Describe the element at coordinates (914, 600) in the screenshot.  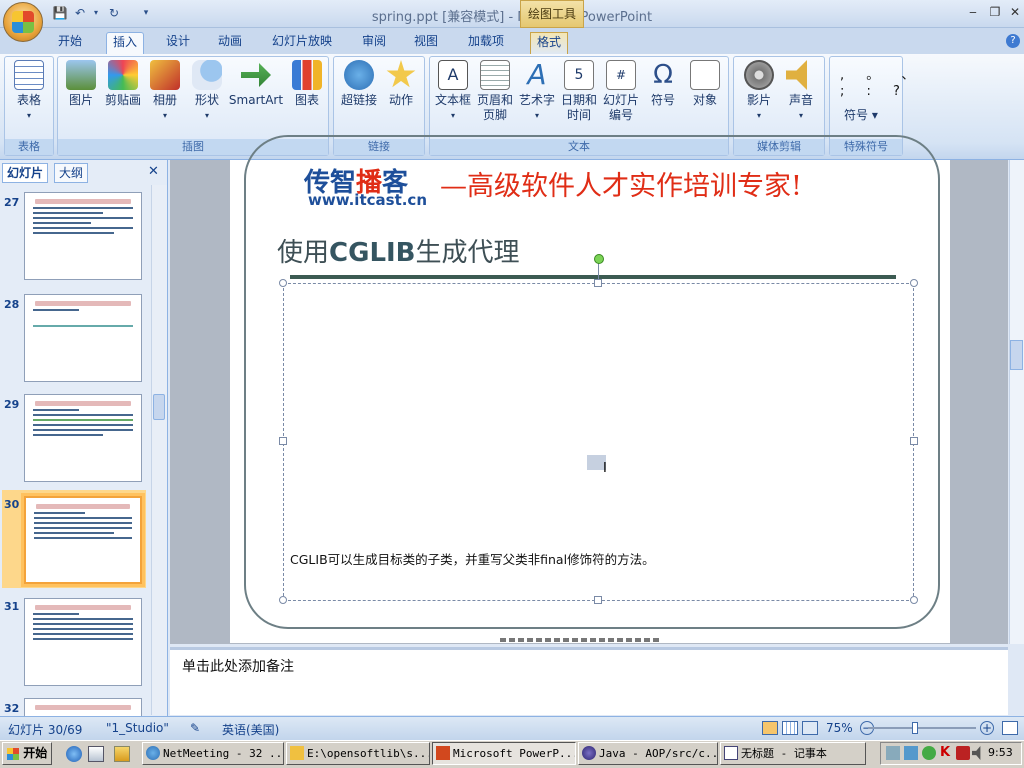
I see `resize-handle-bottom-right` at that location.